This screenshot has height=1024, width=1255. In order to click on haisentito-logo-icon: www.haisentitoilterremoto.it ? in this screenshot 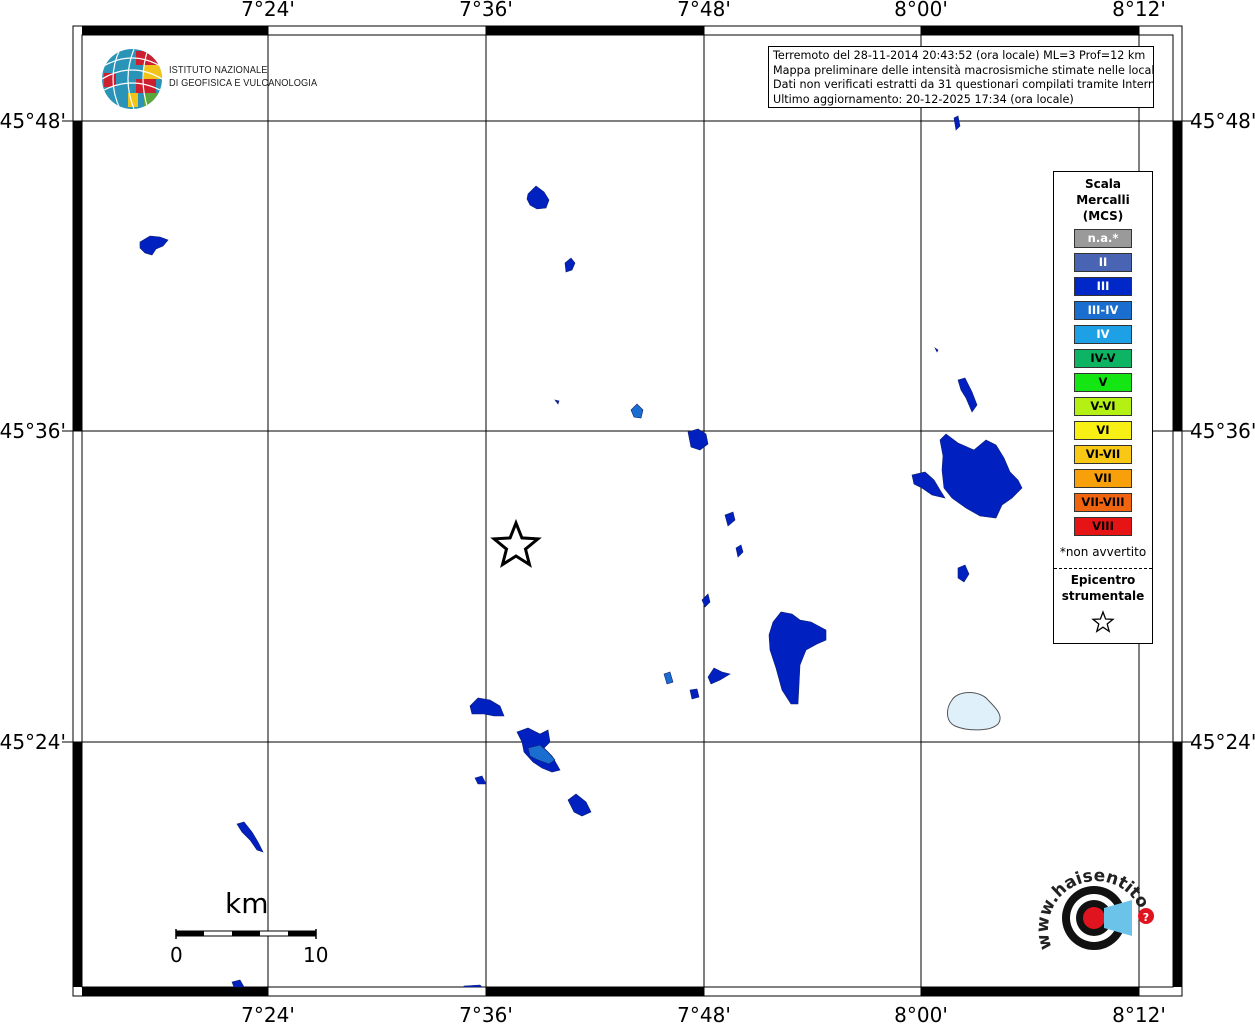, I will do `click(1087, 893)`.